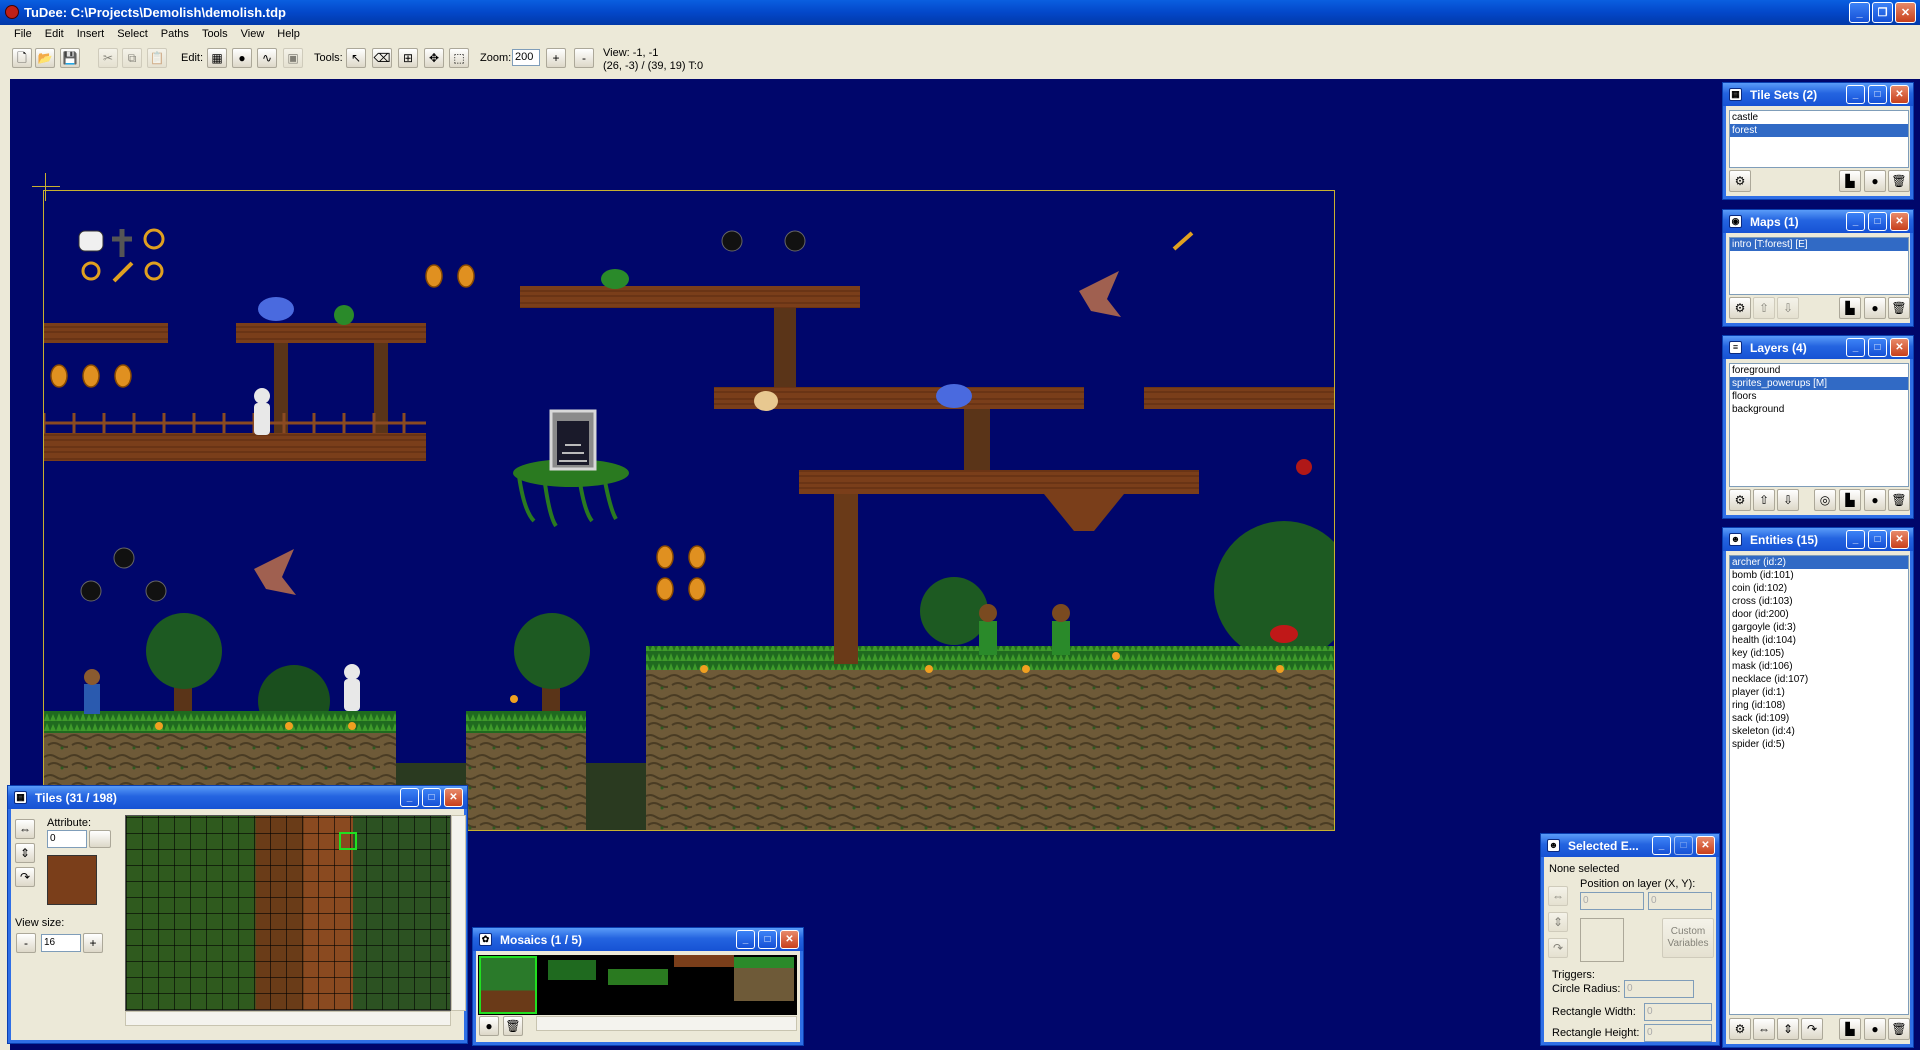  Describe the element at coordinates (25, 829) in the screenshot. I see `tile-flip-h-icon: ⇔` at that location.